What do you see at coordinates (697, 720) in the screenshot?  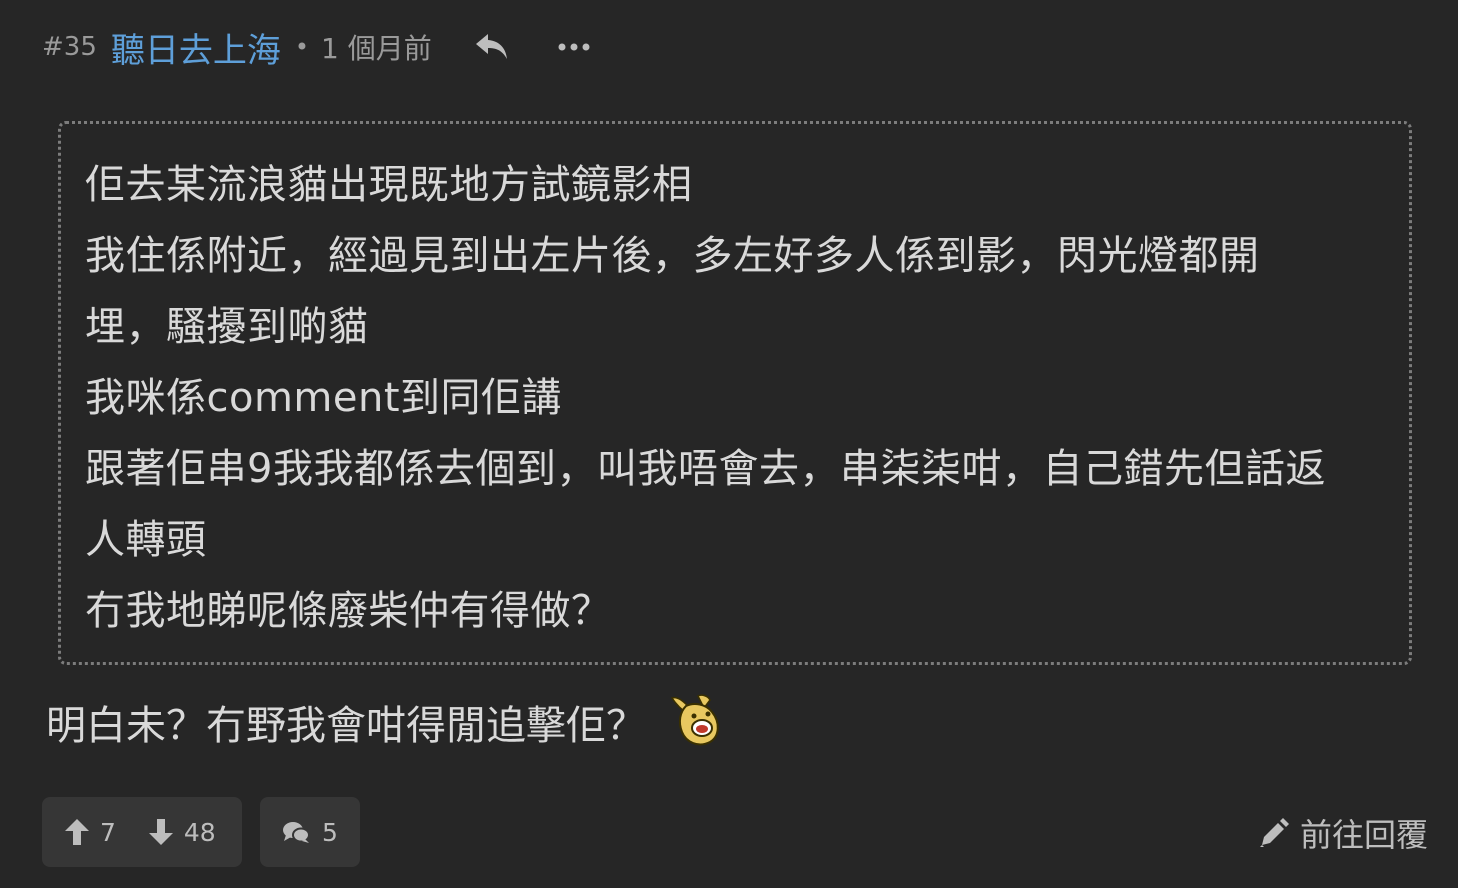 I see `banana-emoji-sticker` at bounding box center [697, 720].